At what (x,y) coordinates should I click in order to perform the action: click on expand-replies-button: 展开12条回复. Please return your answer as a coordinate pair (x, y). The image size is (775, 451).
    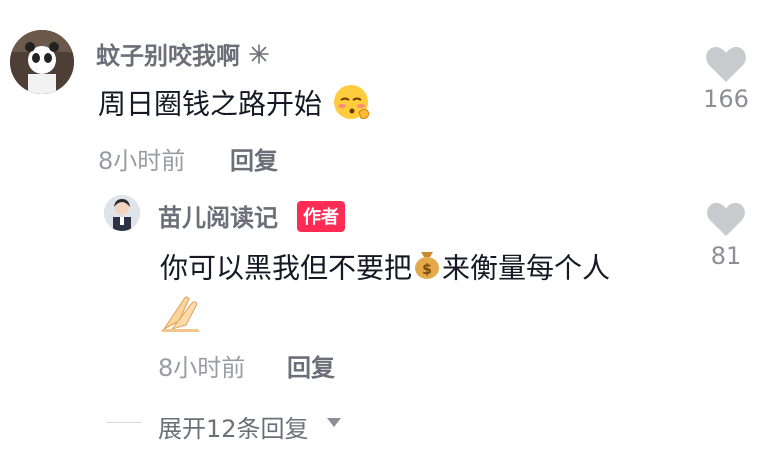
    Looking at the image, I should click on (233, 426).